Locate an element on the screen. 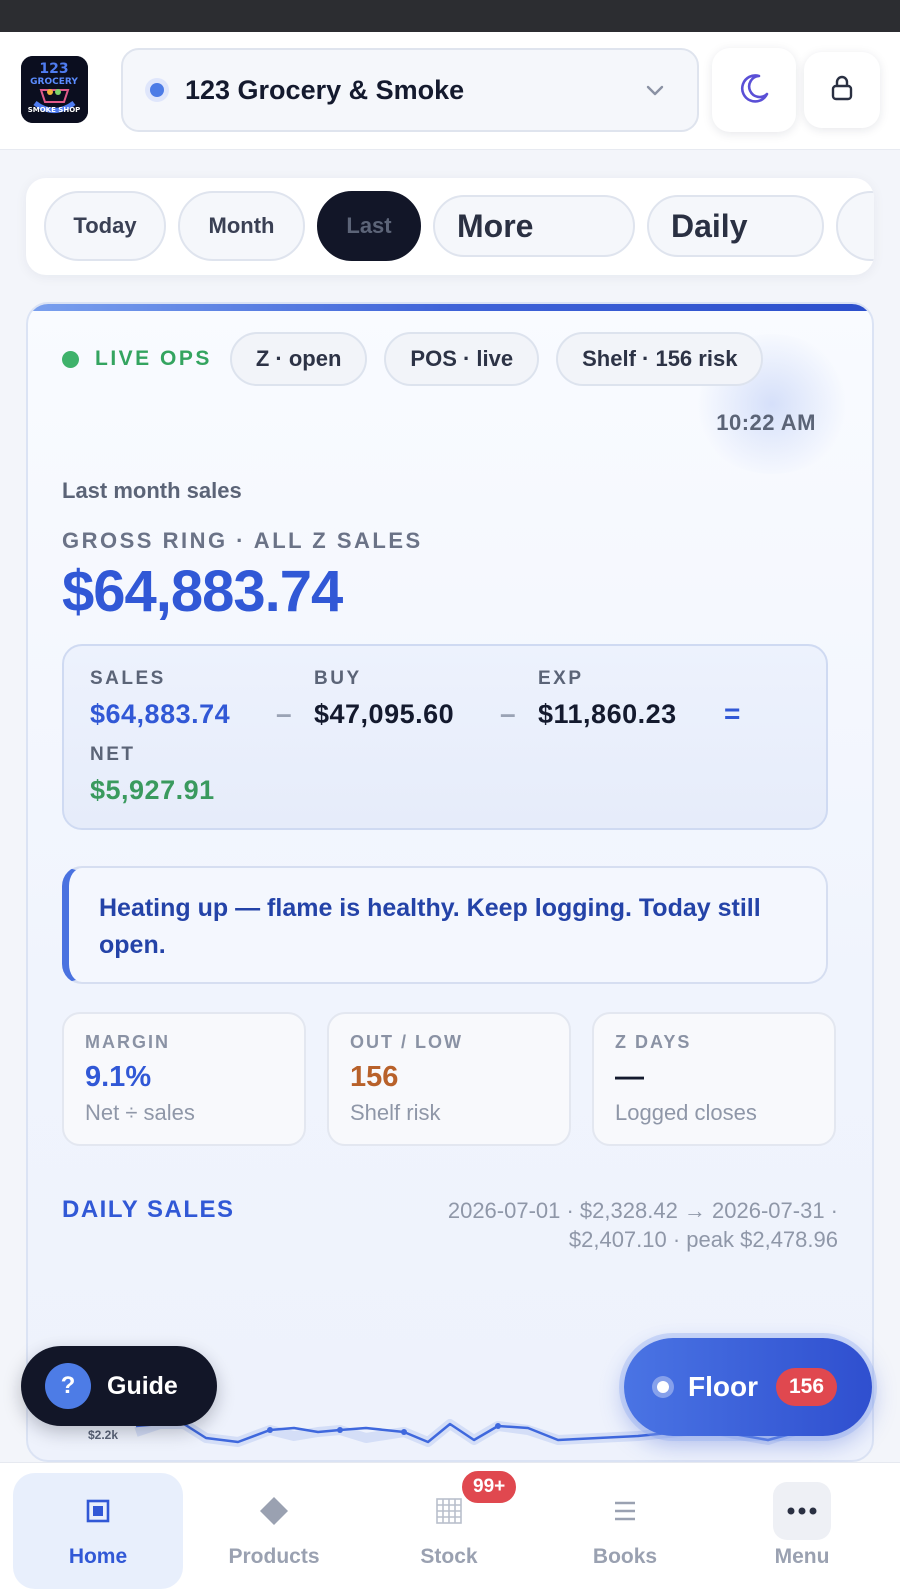 This screenshot has width=900, height=1593. nav-books: Books is located at coordinates (625, 1531).